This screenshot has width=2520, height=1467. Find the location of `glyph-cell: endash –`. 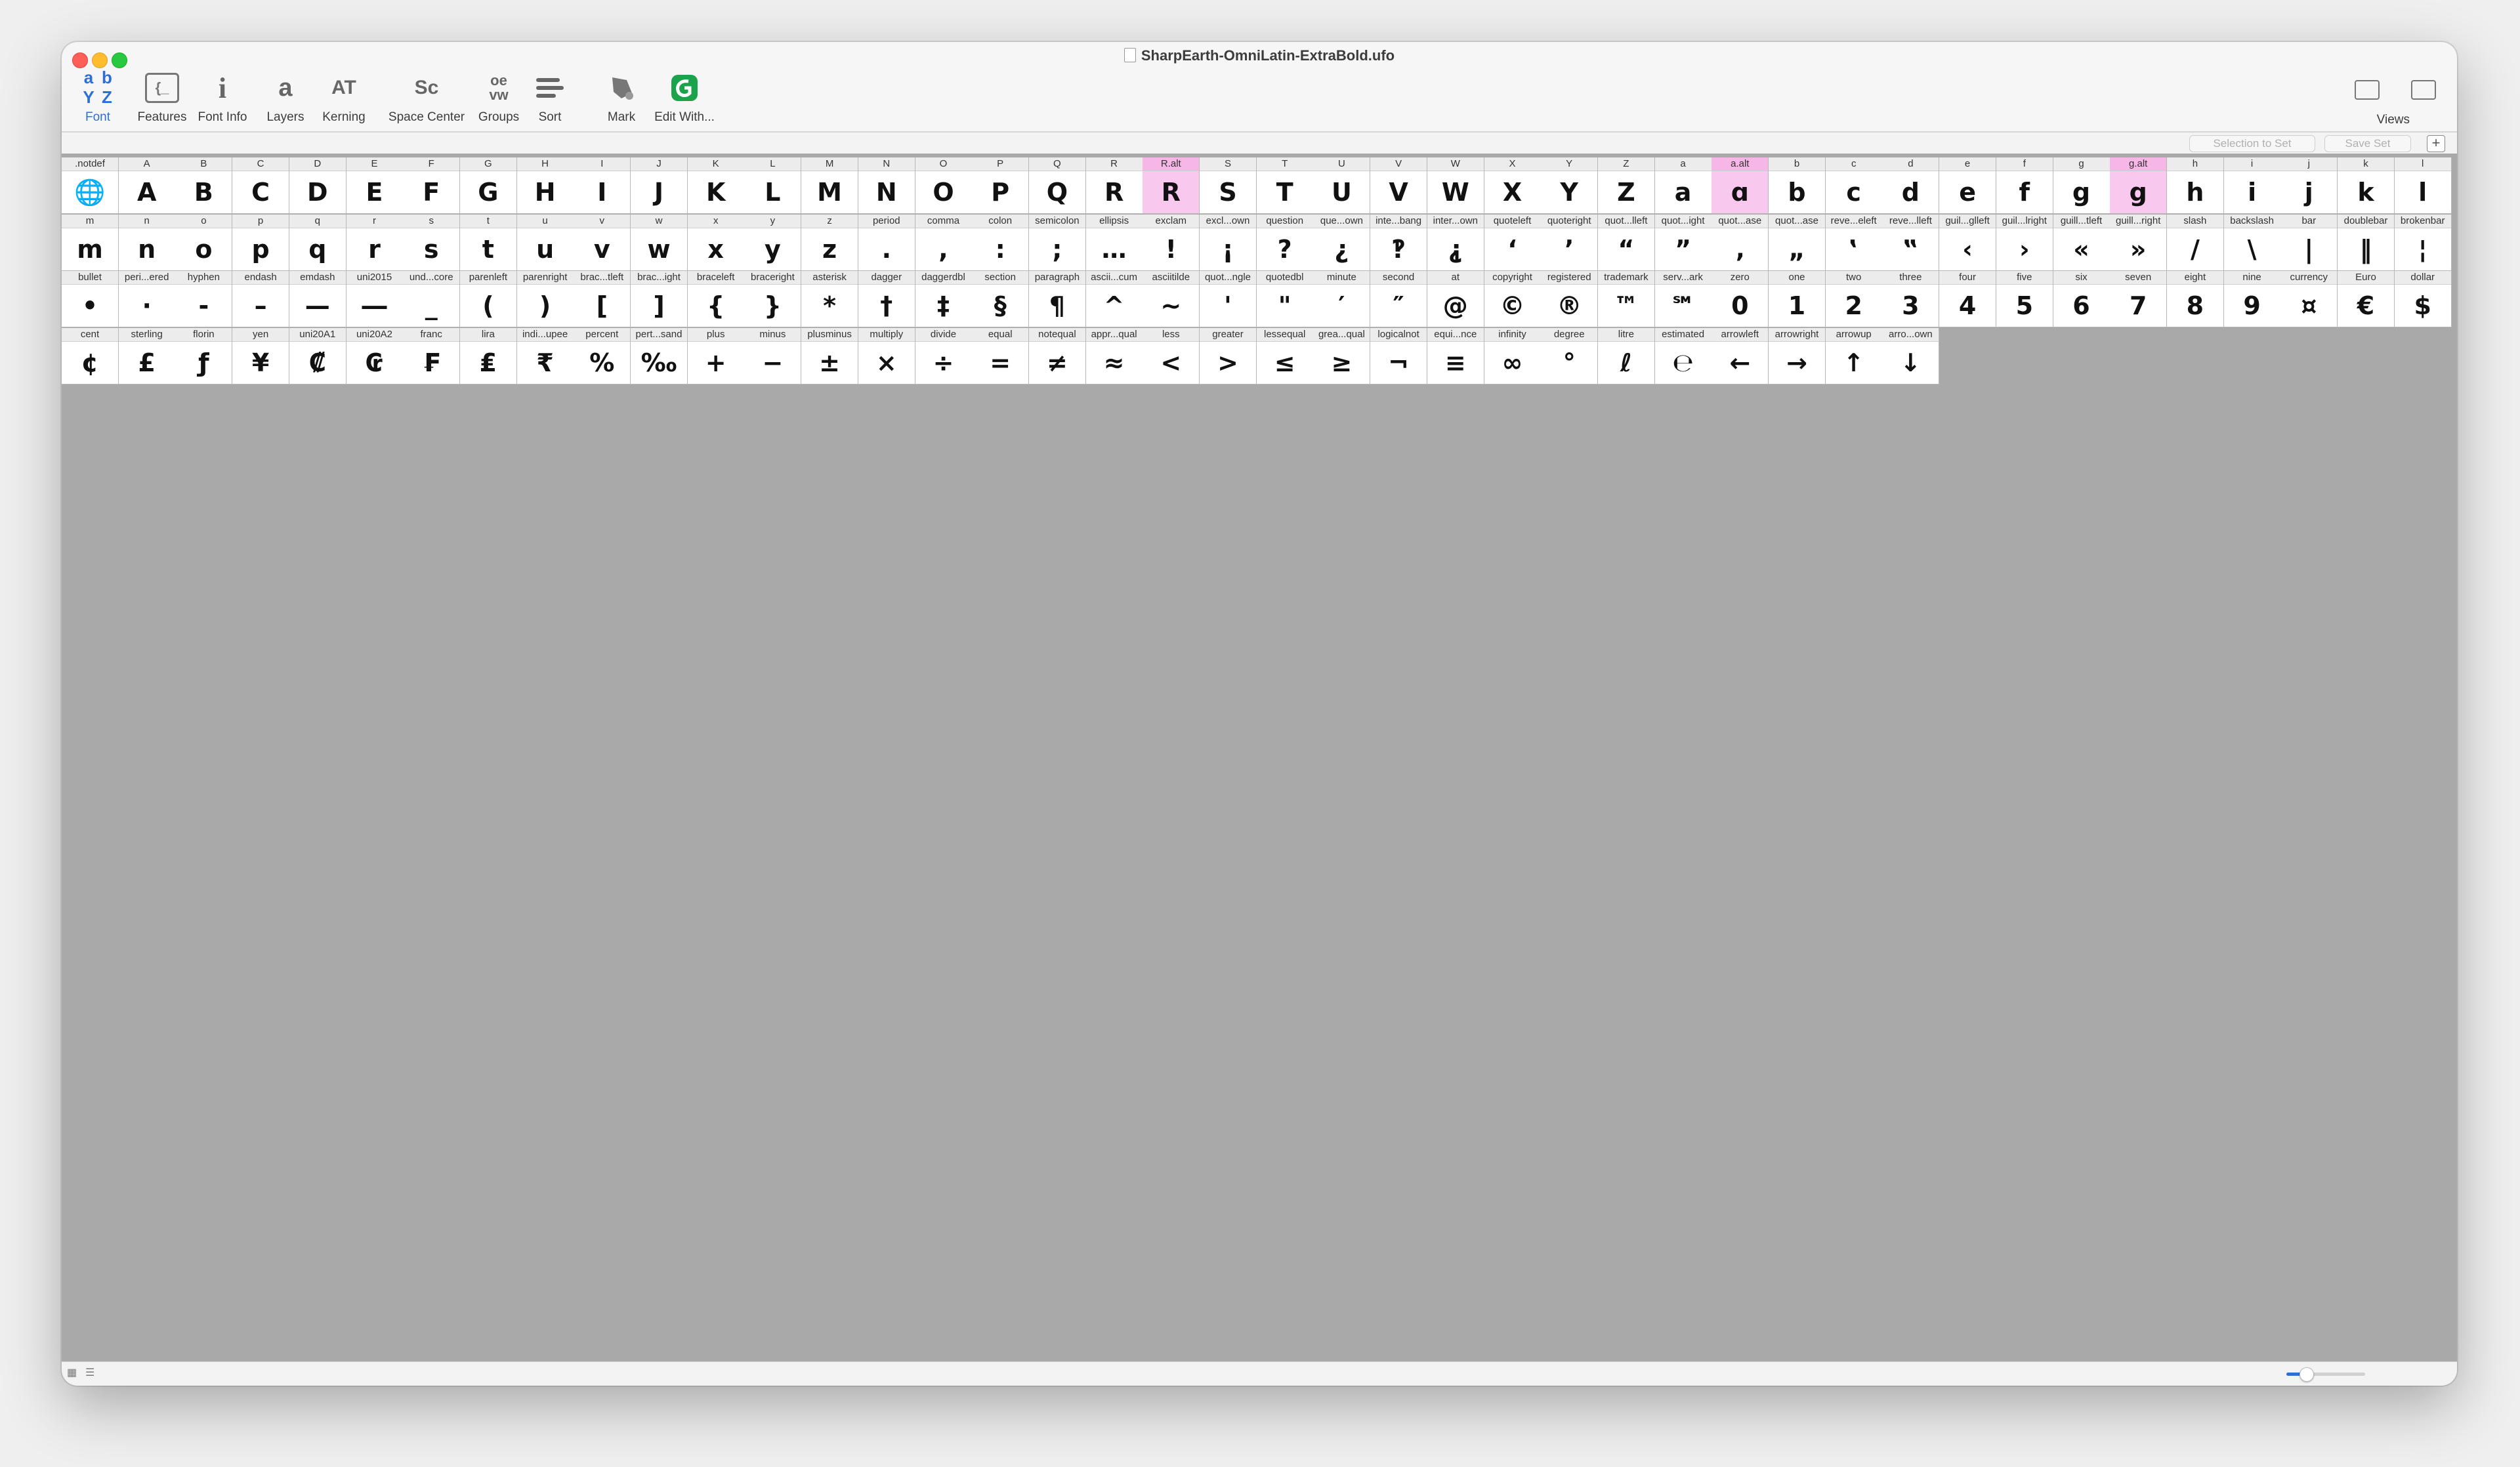

glyph-cell: endash – is located at coordinates (261, 299).